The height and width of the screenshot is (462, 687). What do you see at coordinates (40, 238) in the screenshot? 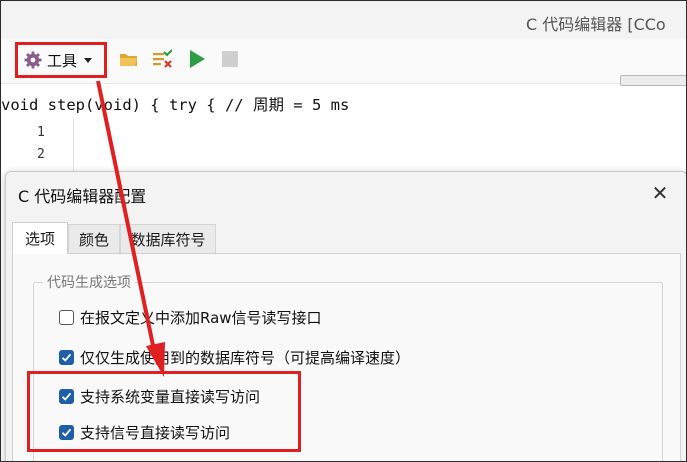
I see `tab-options: 选项` at bounding box center [40, 238].